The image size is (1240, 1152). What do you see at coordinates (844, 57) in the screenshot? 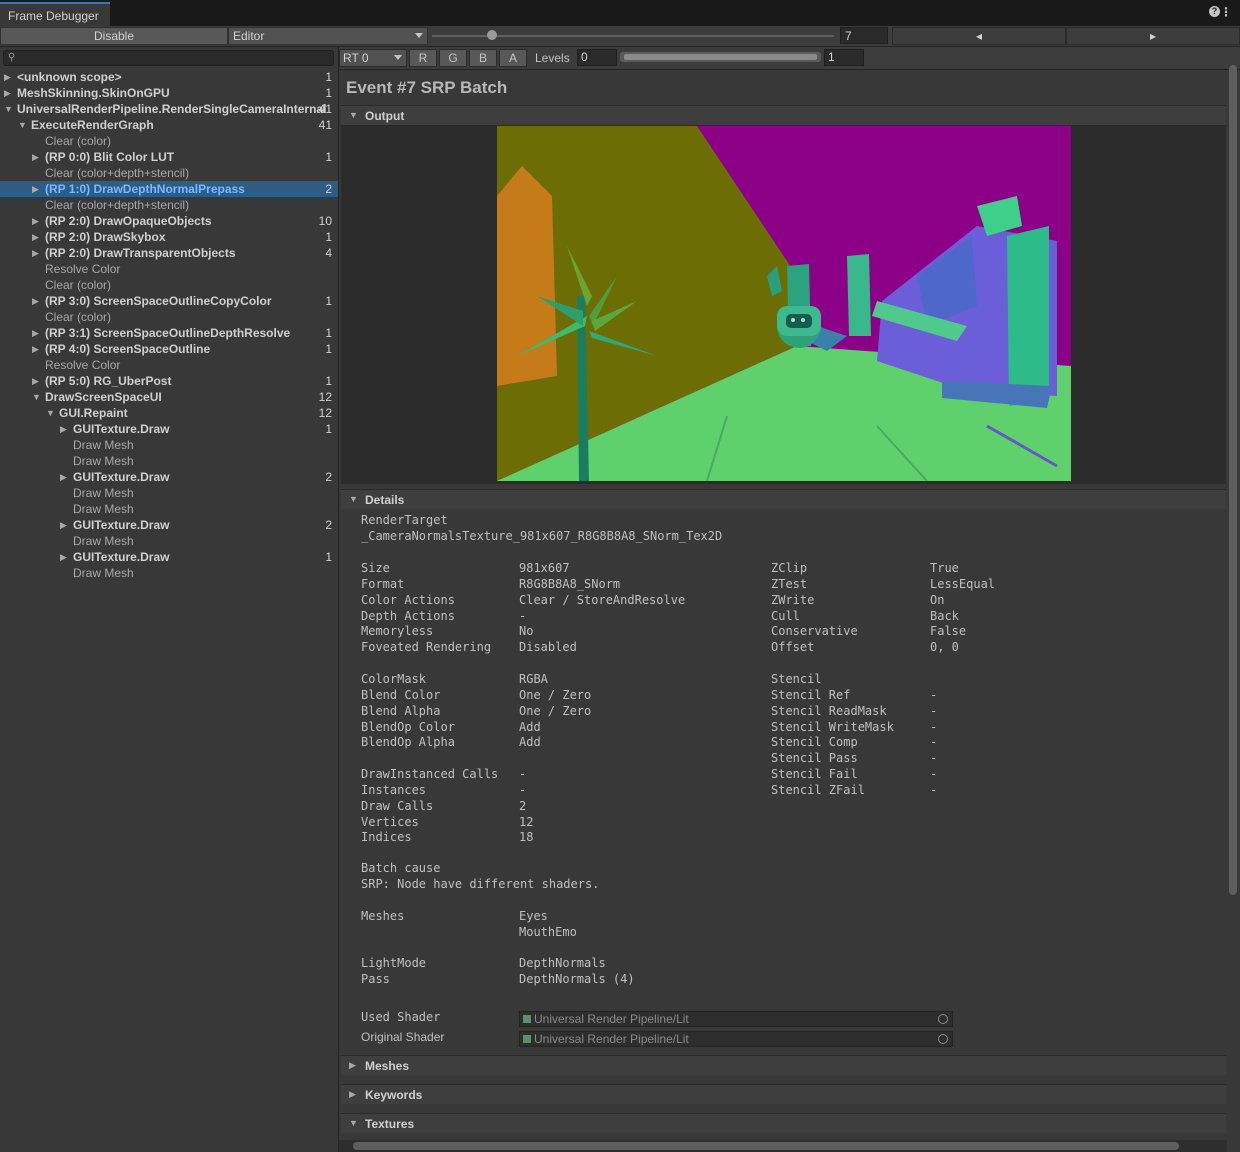
I see `levels-max-field: 1` at bounding box center [844, 57].